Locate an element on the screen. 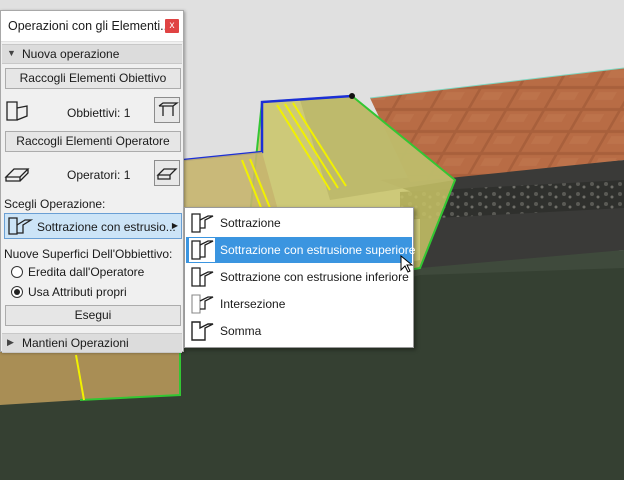 The width and height of the screenshot is (624, 480). radio-inherit-operator is located at coordinates (17, 272).